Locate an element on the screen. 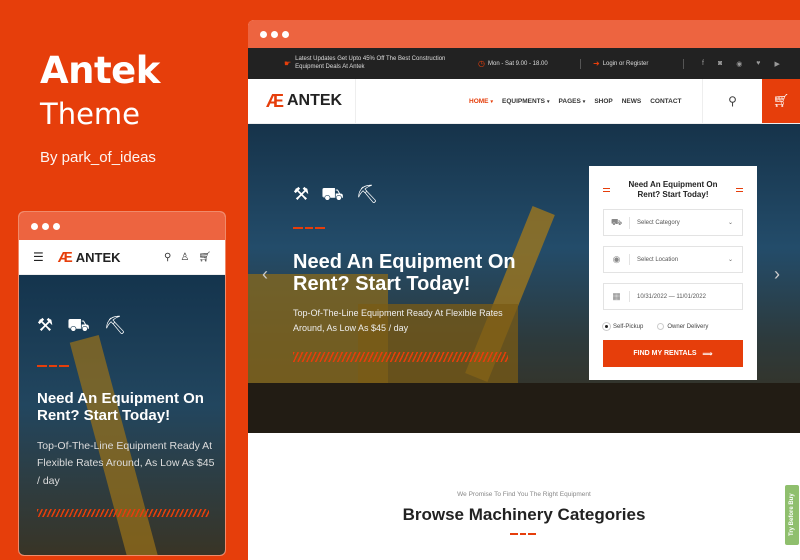 Image resolution: width=800 pixels, height=560 pixels. menu-item-contact: CONTACT is located at coordinates (665, 101).